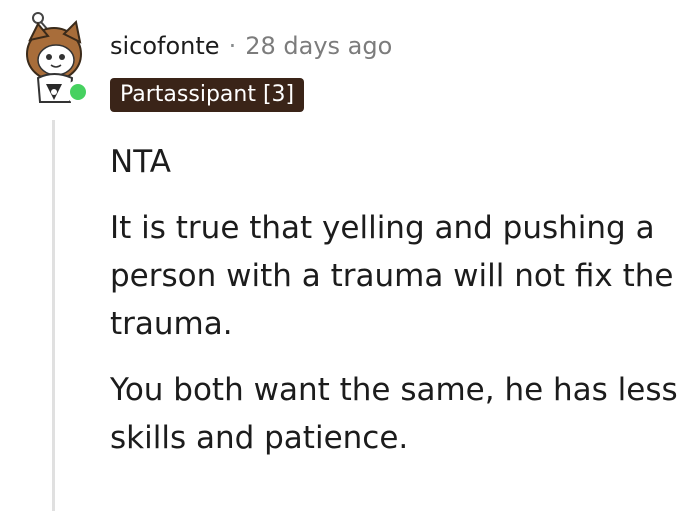 The image size is (700, 511). I want to click on username-link: sicofonte, so click(165, 46).